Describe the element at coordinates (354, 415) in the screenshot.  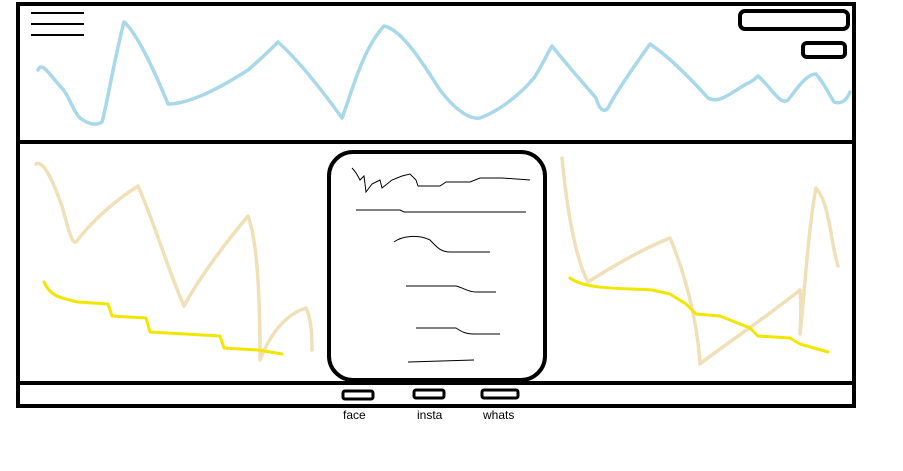
I see `face-link-label: face` at that location.